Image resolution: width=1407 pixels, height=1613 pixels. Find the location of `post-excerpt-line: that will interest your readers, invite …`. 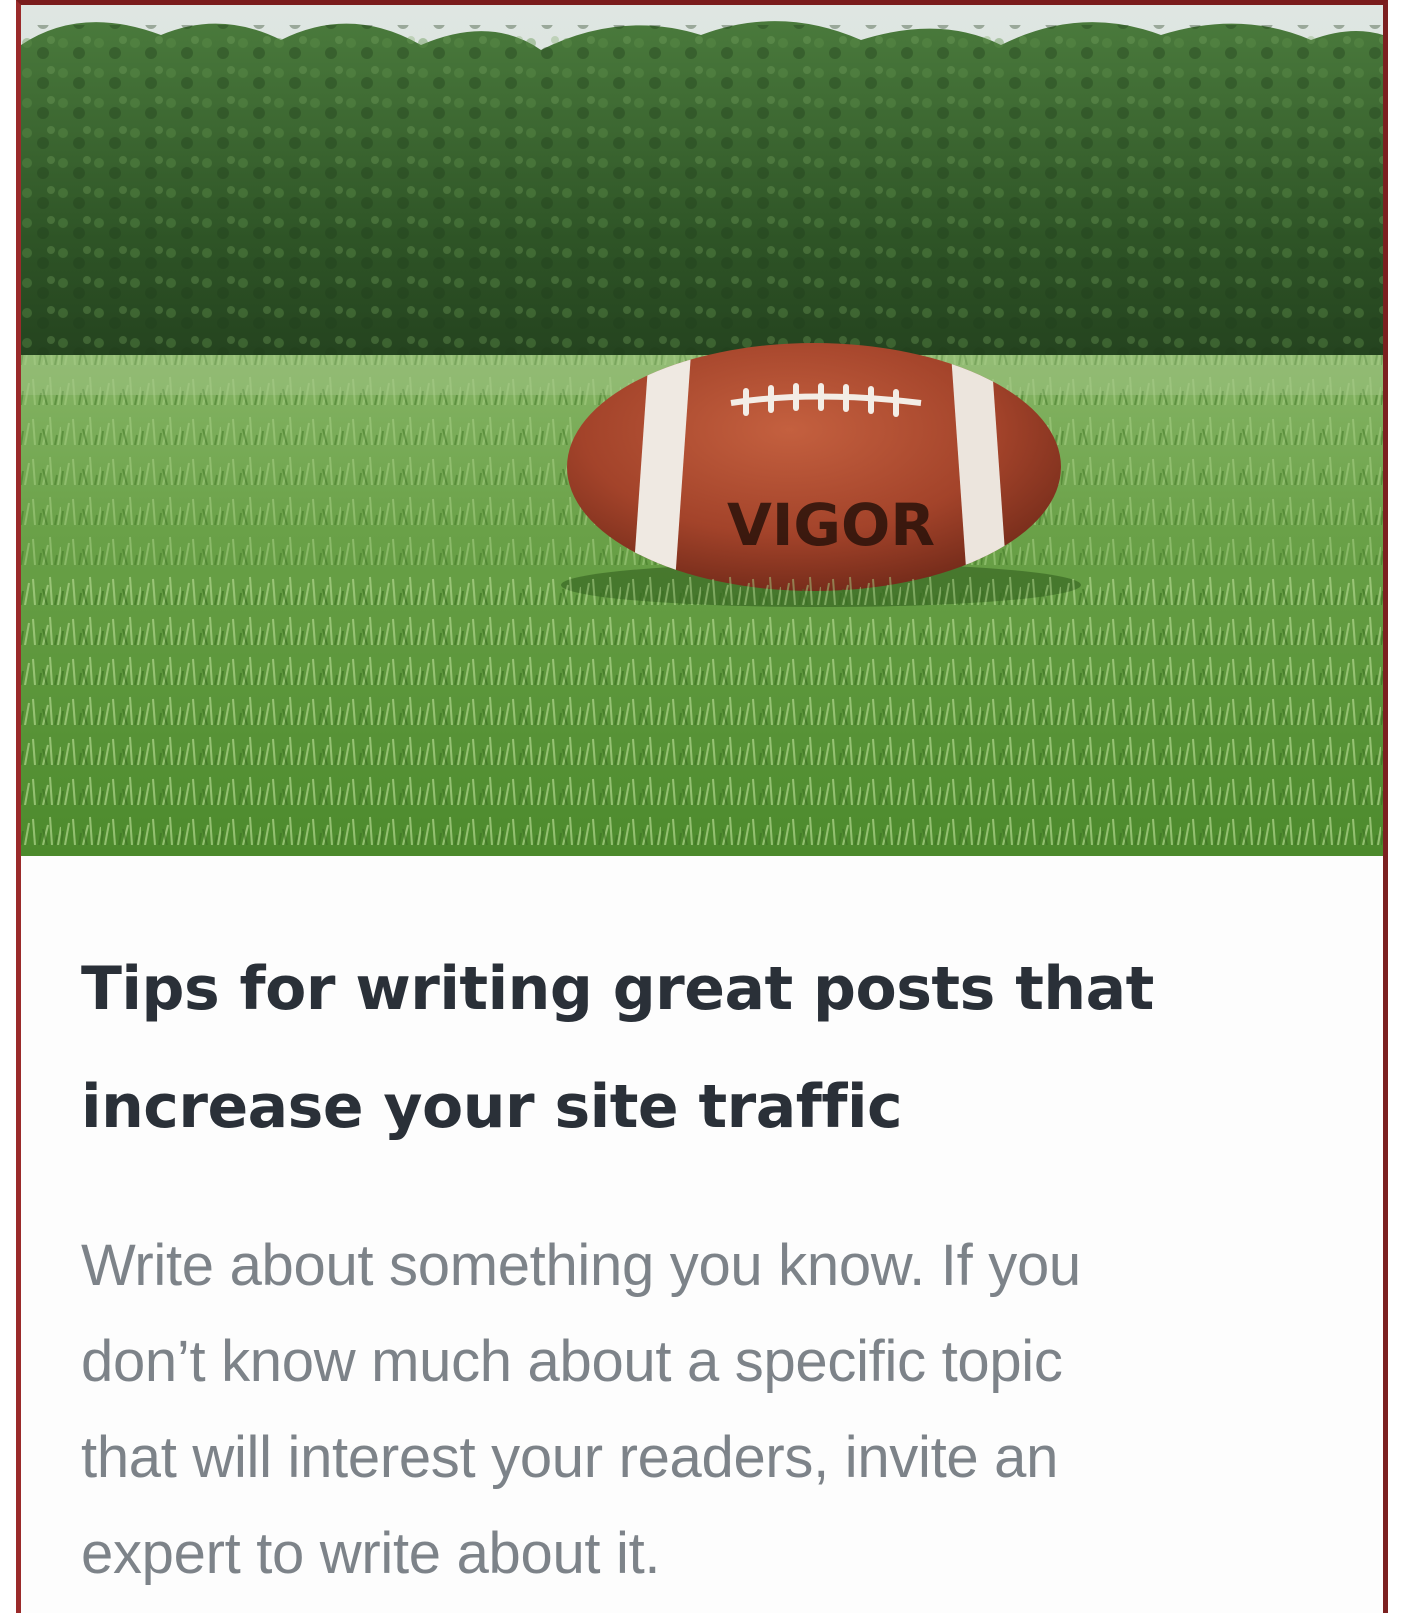

post-excerpt-line: that will interest your readers, invite … is located at coordinates (570, 1457).